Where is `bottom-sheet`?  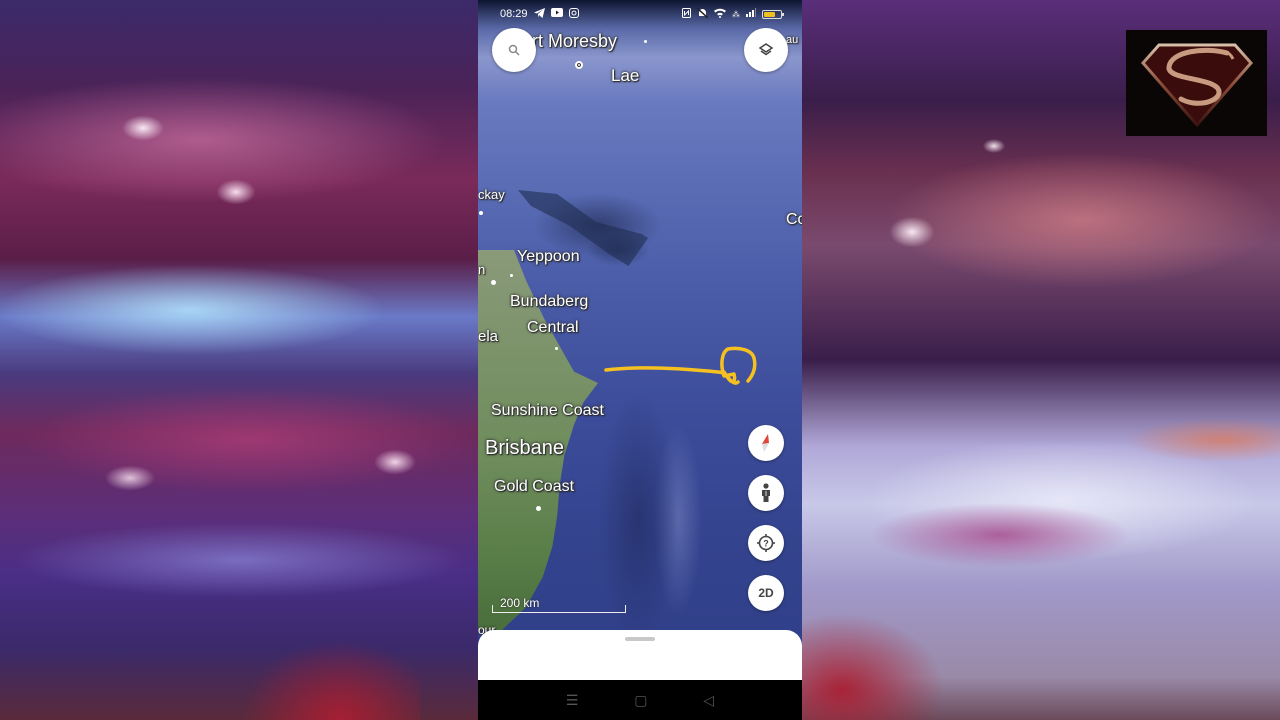 bottom-sheet is located at coordinates (640, 656).